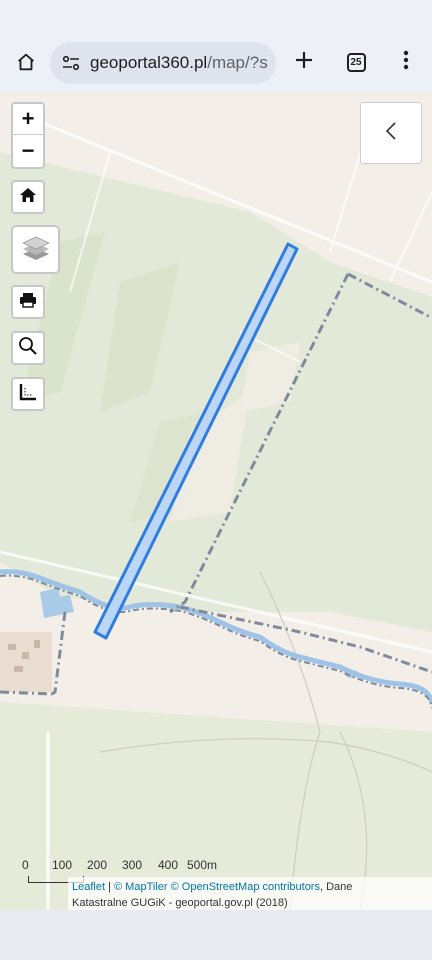 The width and height of the screenshot is (432, 960). I want to click on layers-button, so click(35, 249).